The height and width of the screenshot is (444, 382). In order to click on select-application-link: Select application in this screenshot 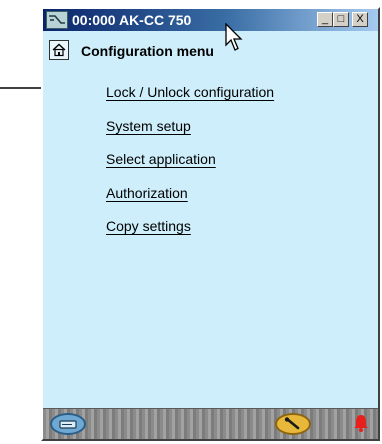, I will do `click(161, 159)`.